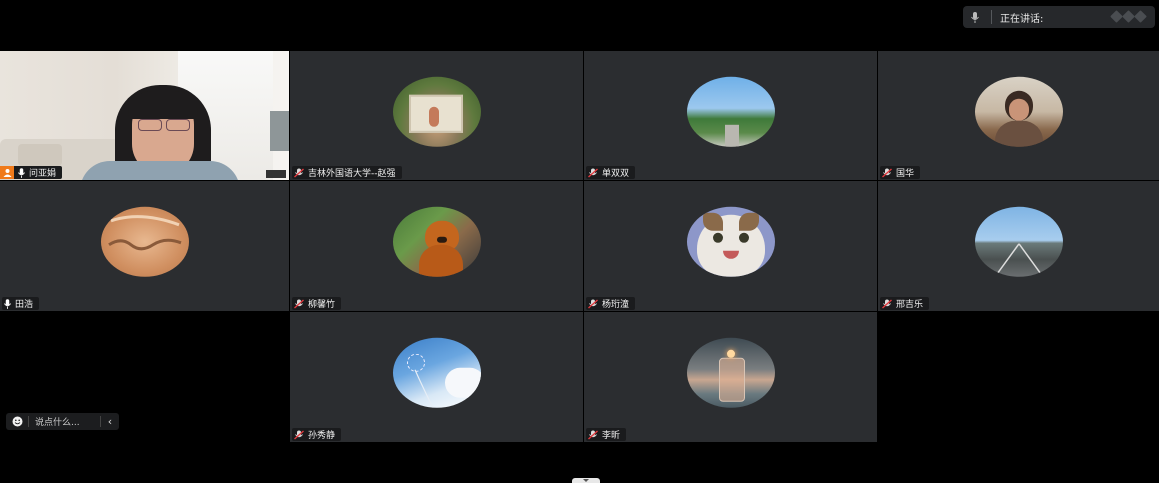 This screenshot has height=483, width=1159. I want to click on participant-name: 孙秀静, so click(322, 436).